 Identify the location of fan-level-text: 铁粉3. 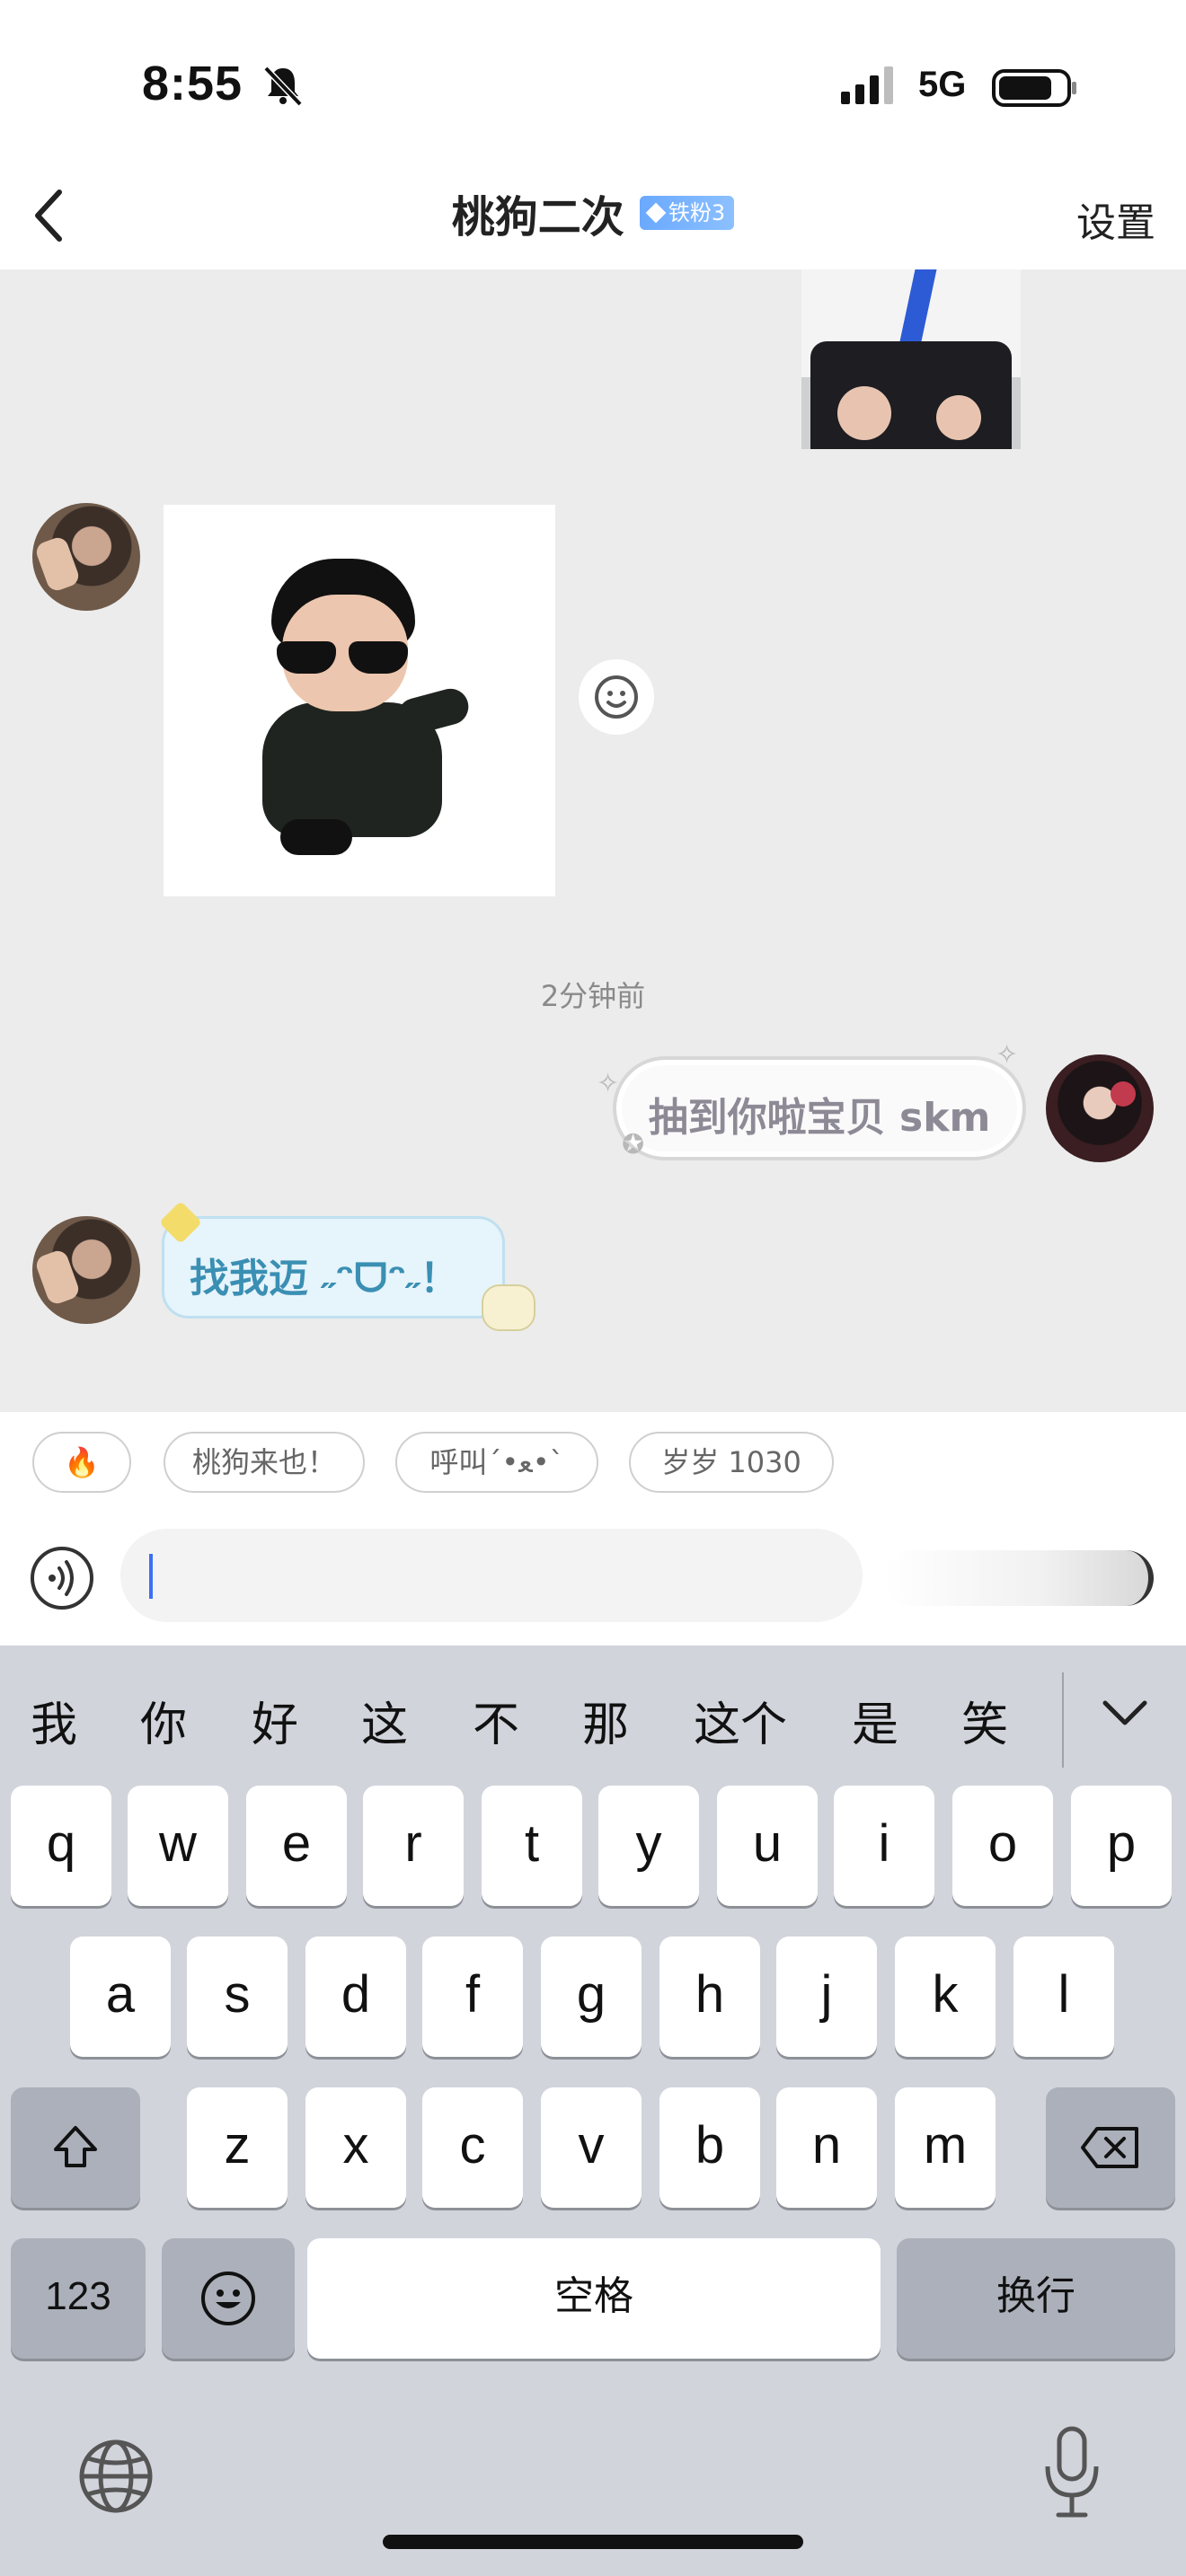
(697, 212).